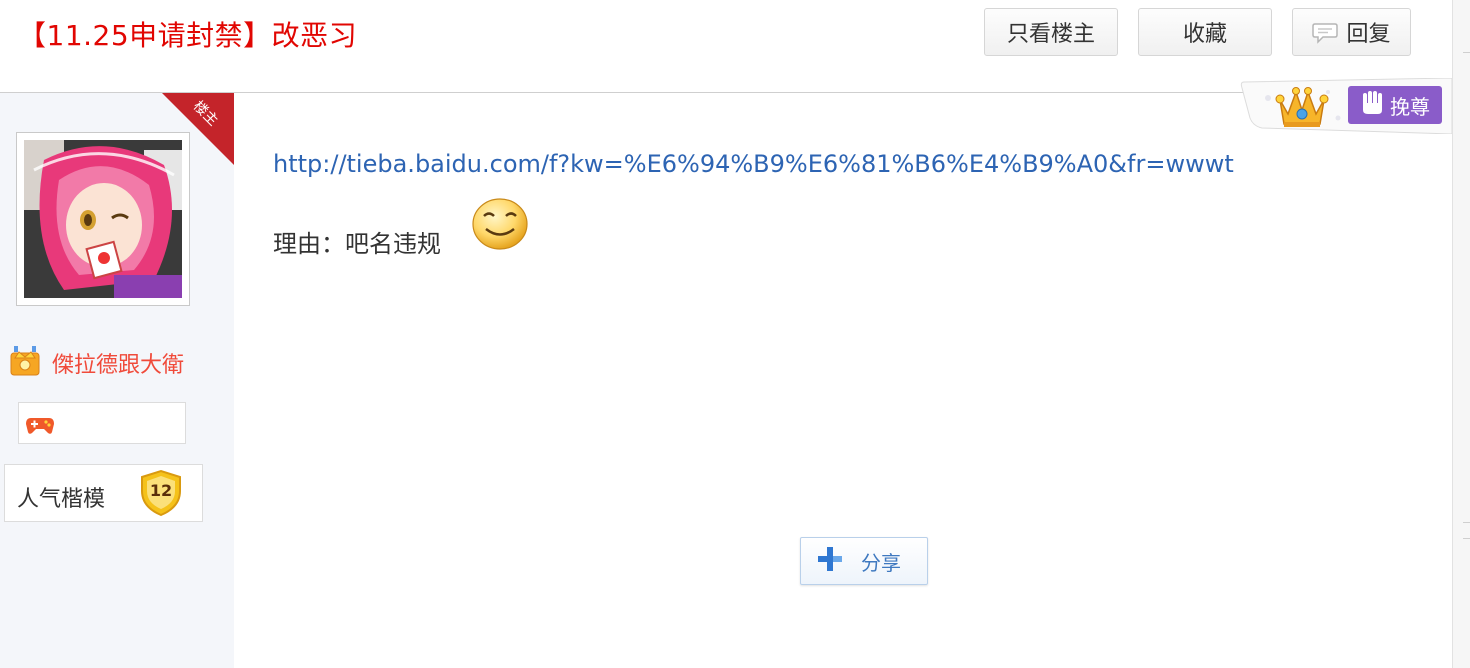  What do you see at coordinates (102, 423) in the screenshot?
I see `game-badge-box` at bounding box center [102, 423].